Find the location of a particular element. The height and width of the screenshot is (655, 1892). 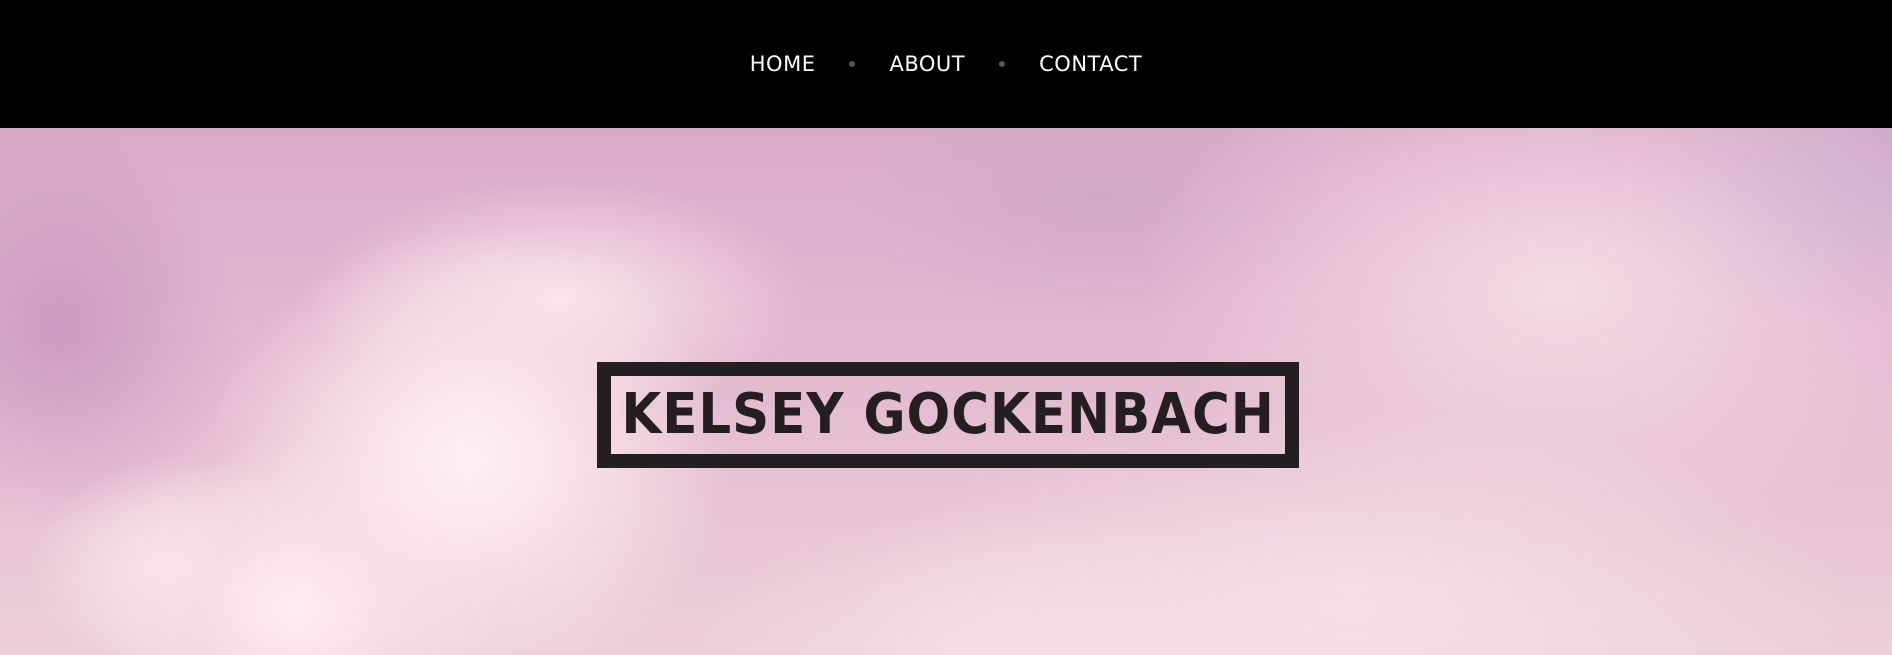

nav-contact-link: CONTACT is located at coordinates (1090, 64).